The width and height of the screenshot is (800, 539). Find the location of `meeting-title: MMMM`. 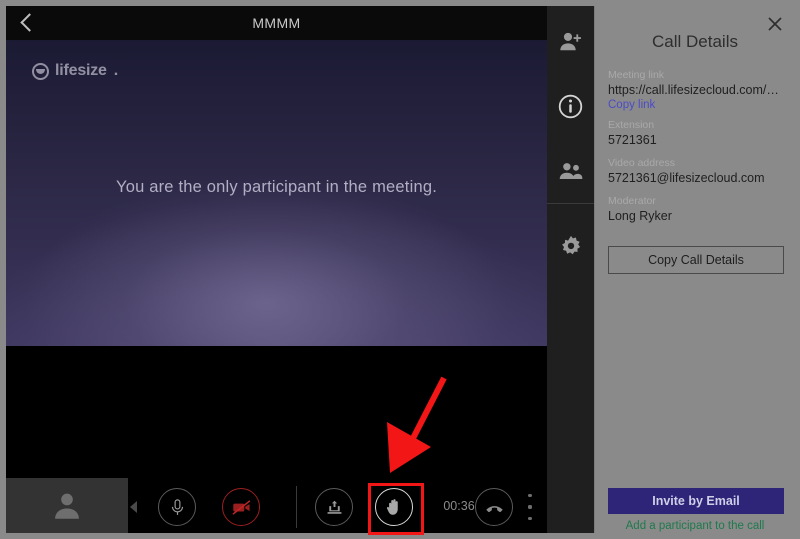

meeting-title: MMMM is located at coordinates (276, 23).